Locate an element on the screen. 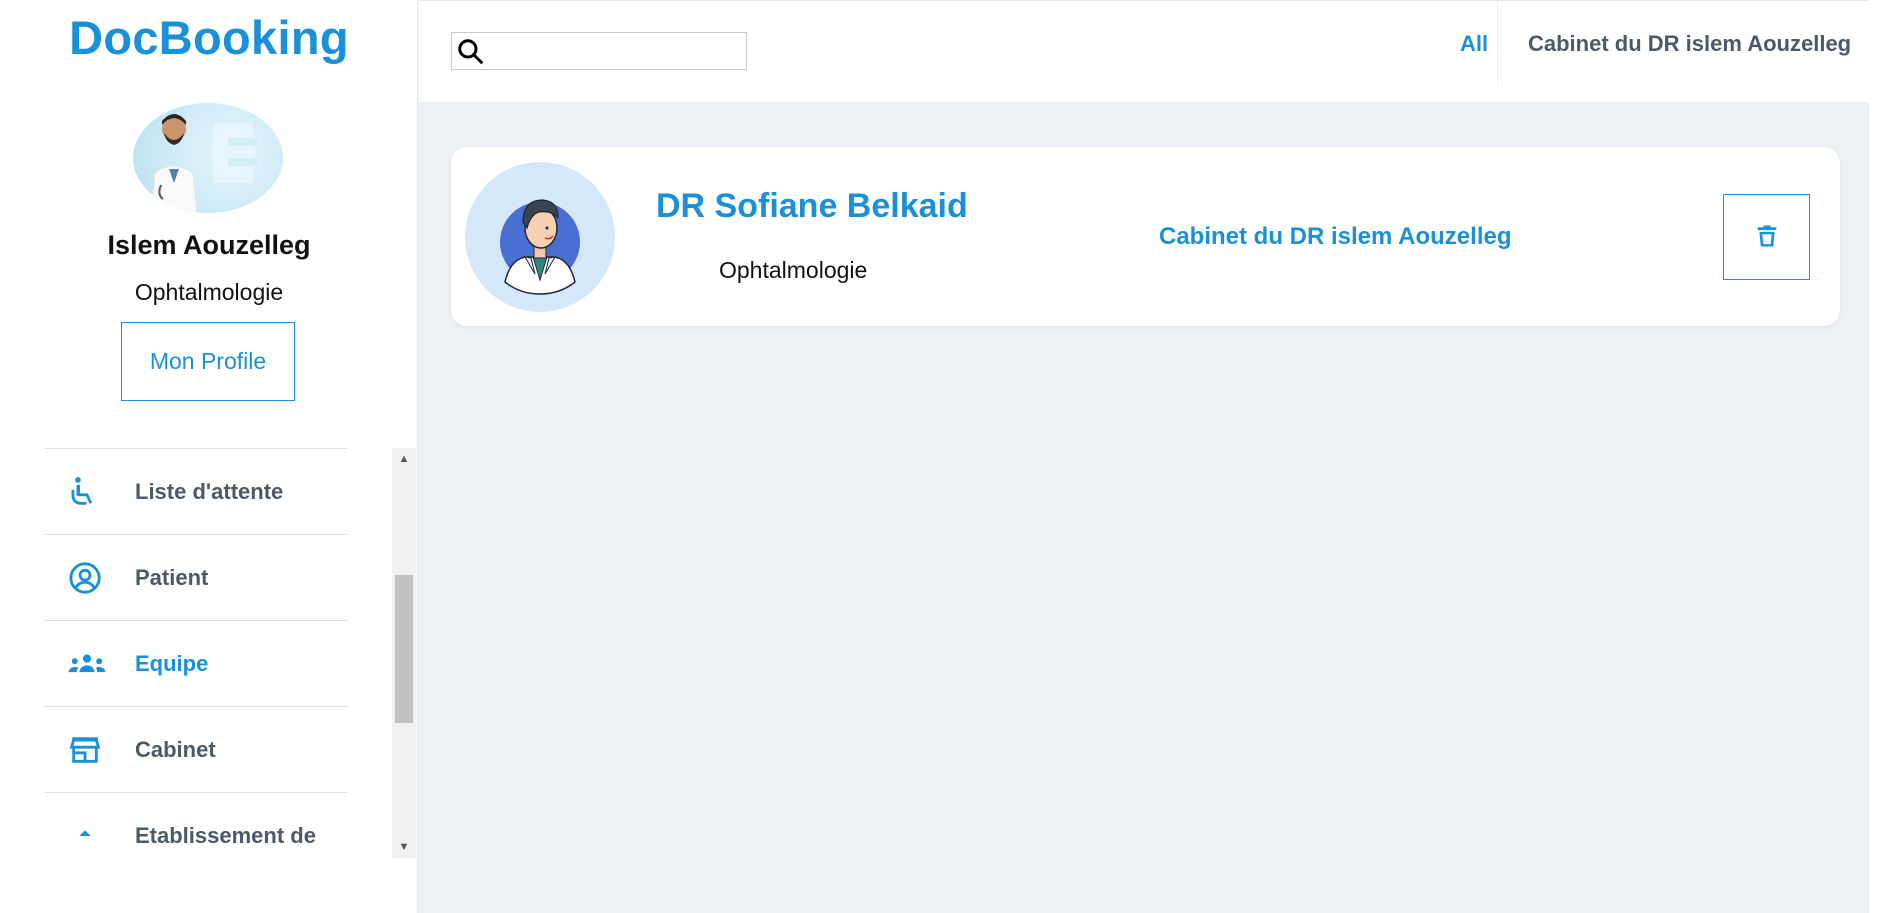 The width and height of the screenshot is (1879, 913). tab-cabinet: Cabinet du DR islem Aouzelleg is located at coordinates (1689, 44).